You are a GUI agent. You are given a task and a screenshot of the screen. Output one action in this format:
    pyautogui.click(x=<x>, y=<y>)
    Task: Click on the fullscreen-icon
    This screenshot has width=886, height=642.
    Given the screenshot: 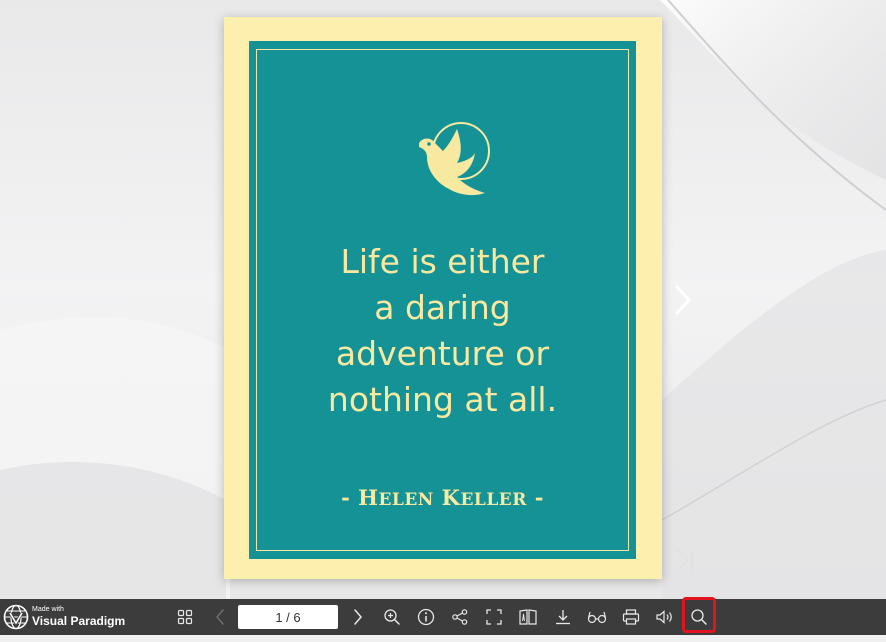 What is the action you would take?
    pyautogui.click(x=494, y=617)
    